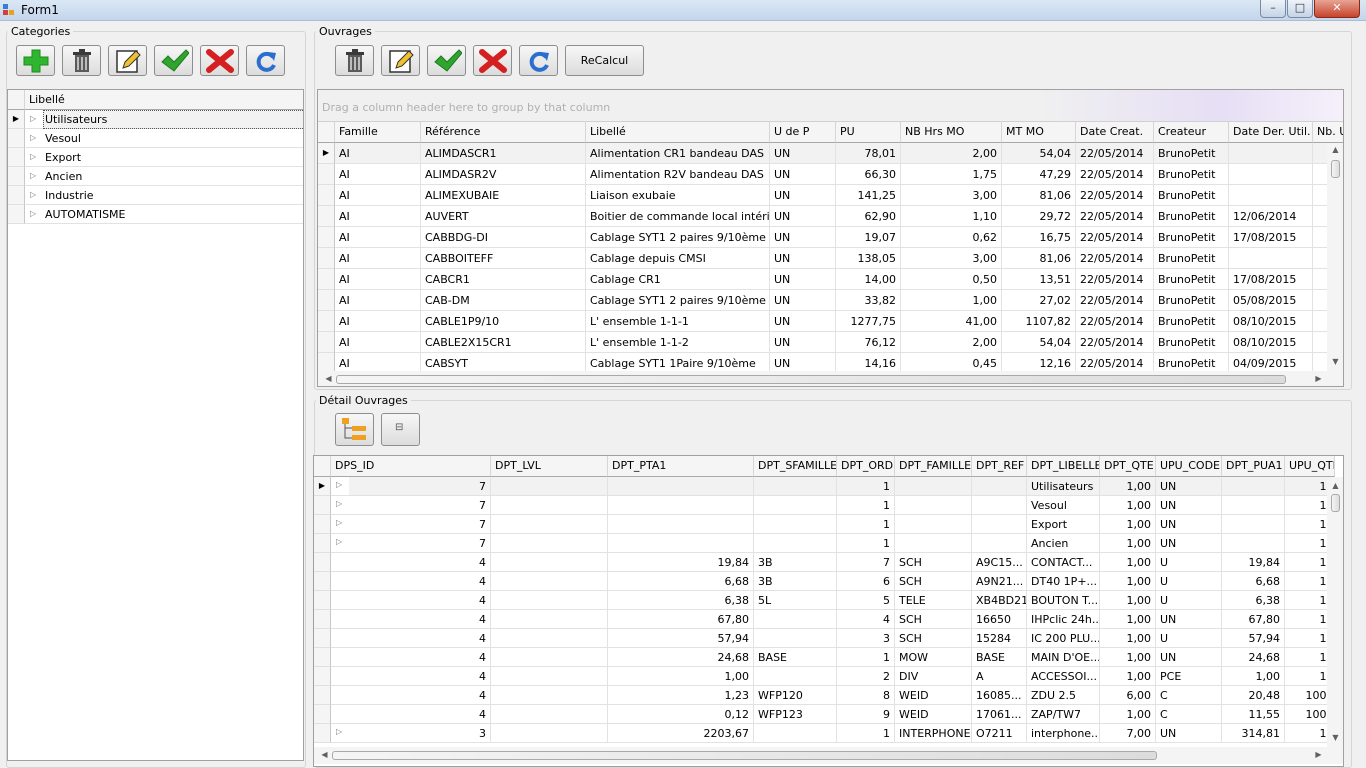 The width and height of the screenshot is (1366, 768). What do you see at coordinates (795, 562) in the screenshot?
I see `table-cell: 3B` at bounding box center [795, 562].